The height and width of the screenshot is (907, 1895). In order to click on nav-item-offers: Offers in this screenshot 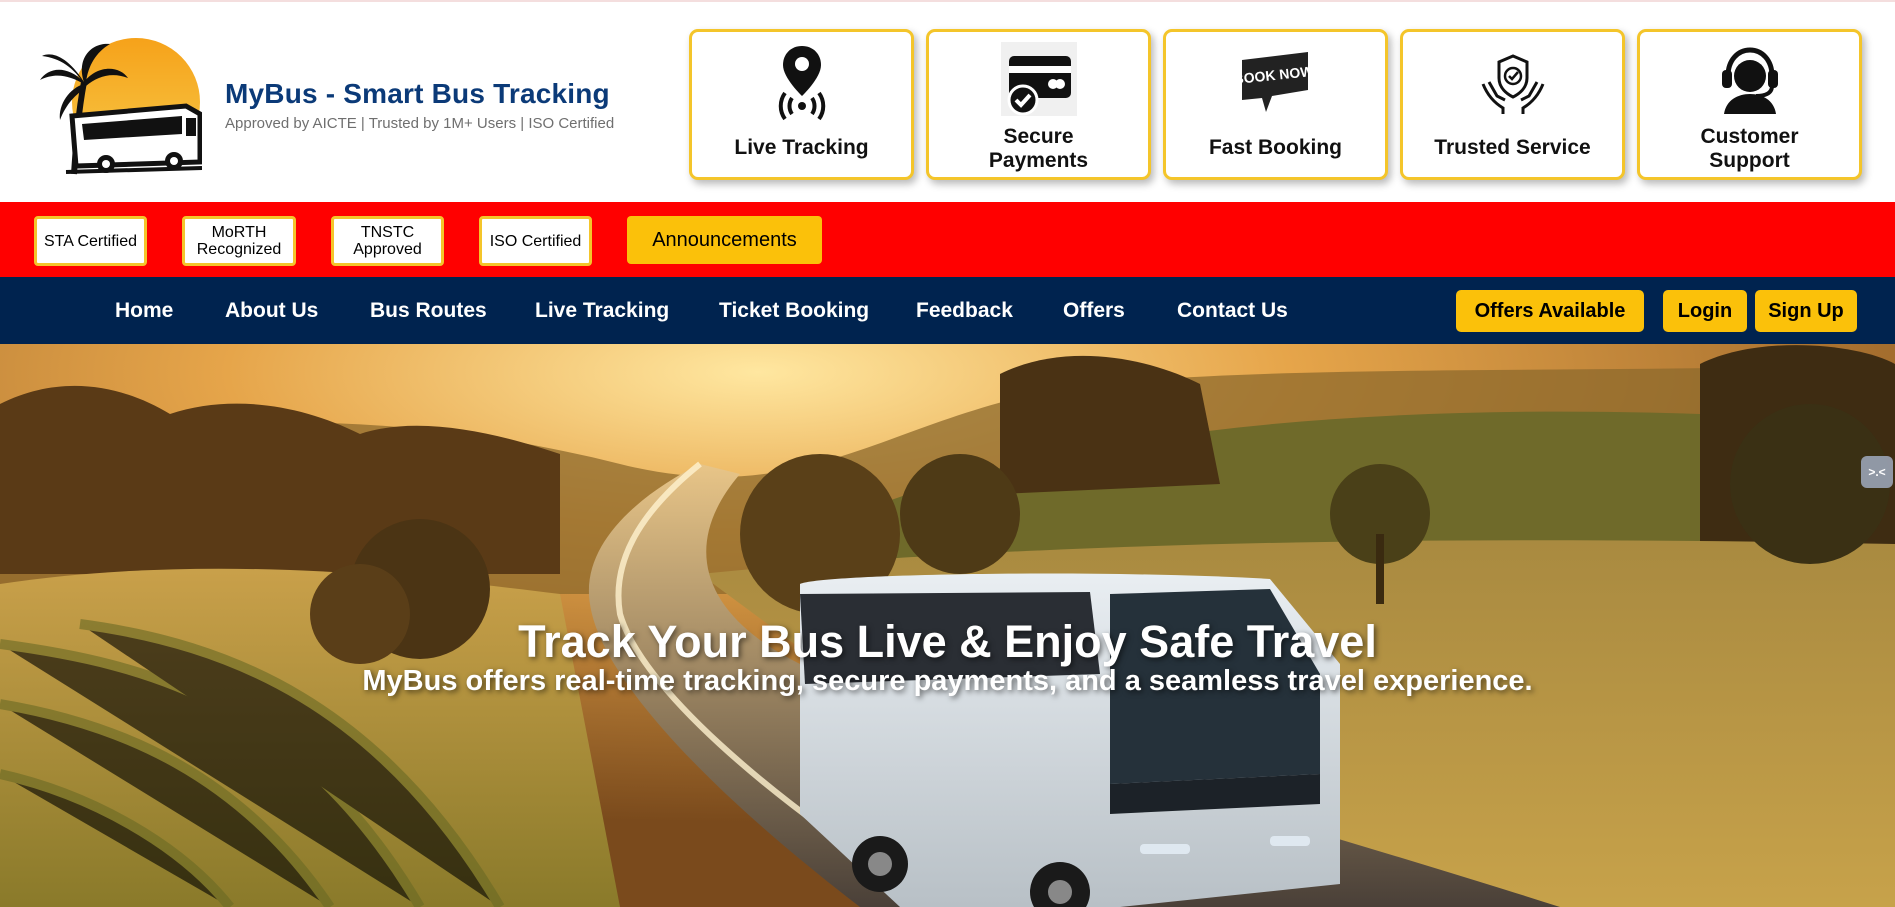, I will do `click(1094, 311)`.